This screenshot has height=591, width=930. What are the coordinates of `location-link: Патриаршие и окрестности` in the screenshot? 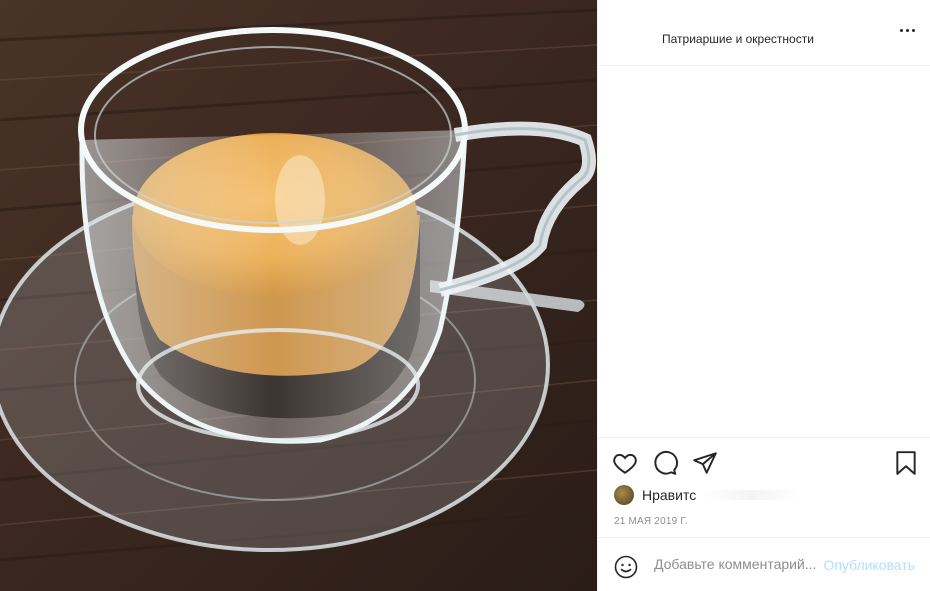 It's located at (738, 39).